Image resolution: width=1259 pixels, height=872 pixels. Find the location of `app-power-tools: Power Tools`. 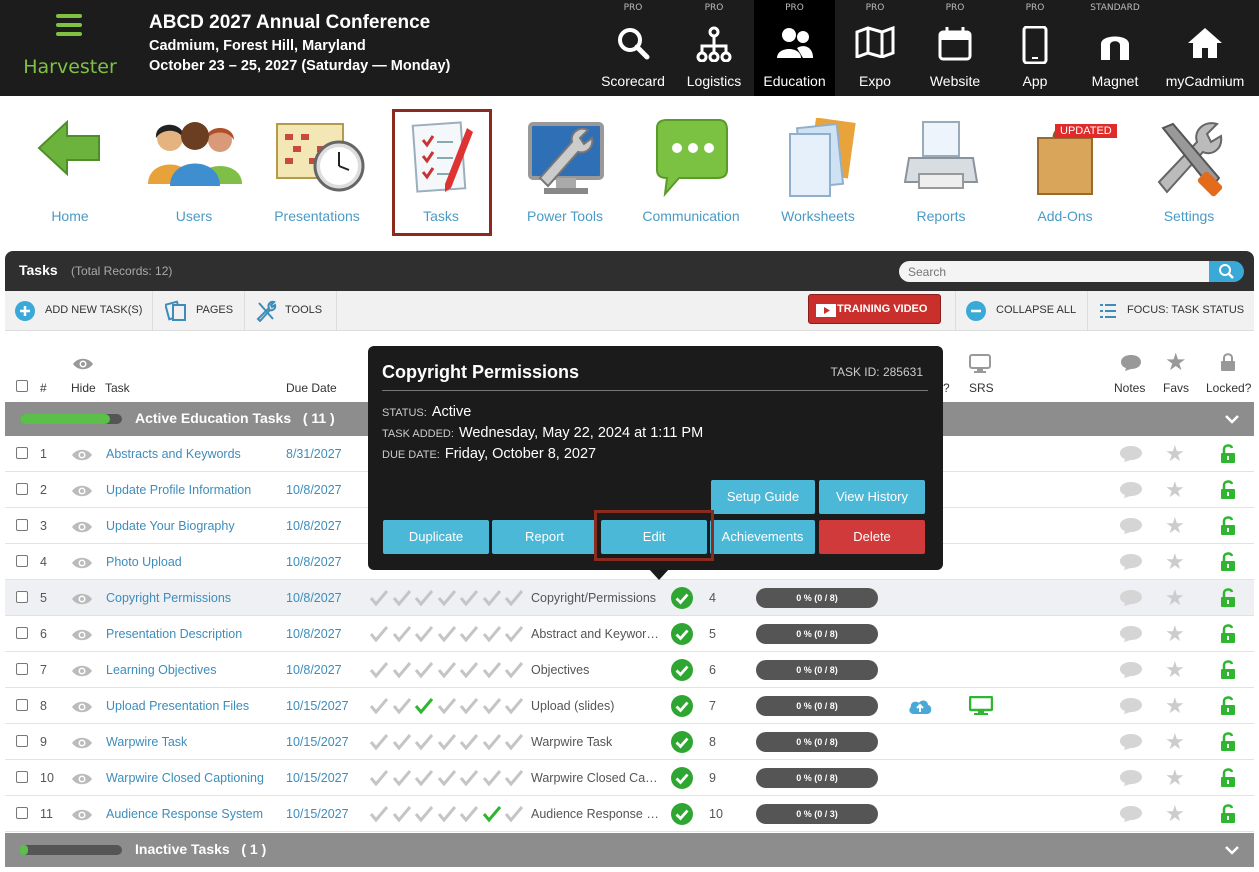

app-power-tools: Power Tools is located at coordinates (565, 172).